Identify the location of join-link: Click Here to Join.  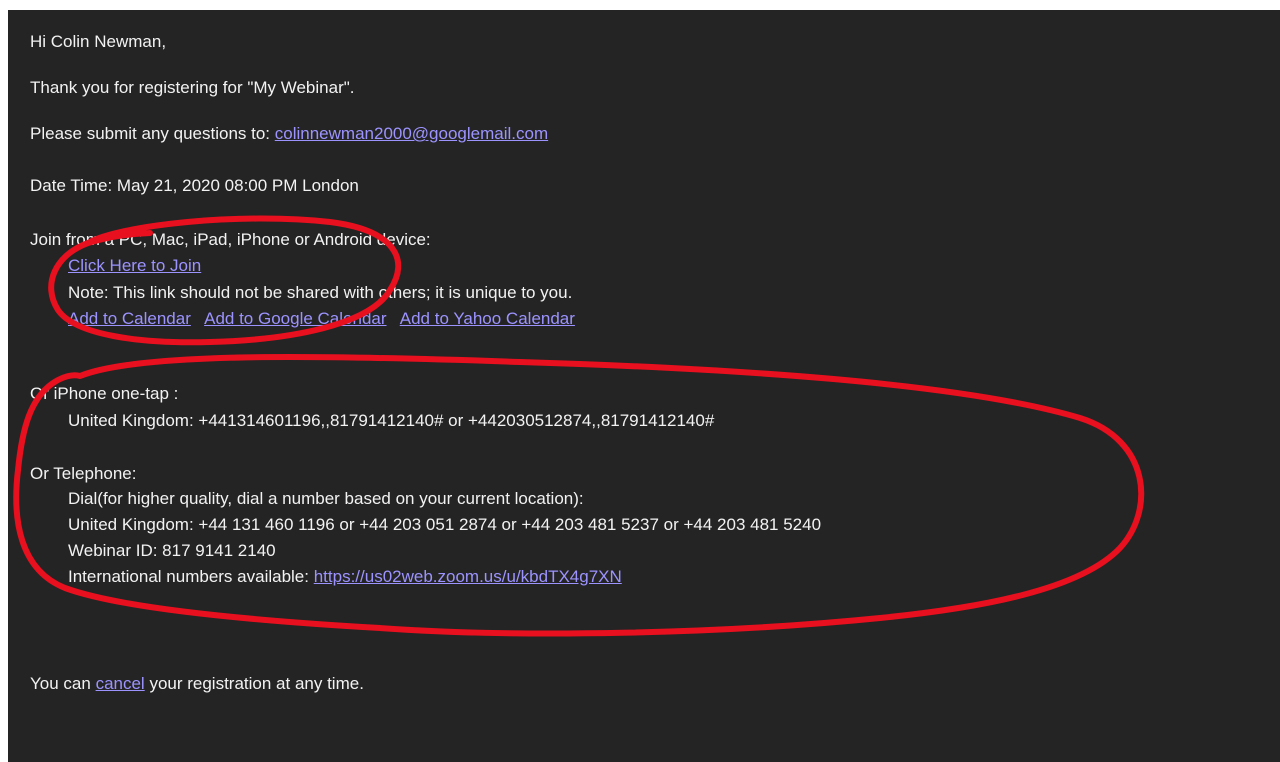
(134, 265).